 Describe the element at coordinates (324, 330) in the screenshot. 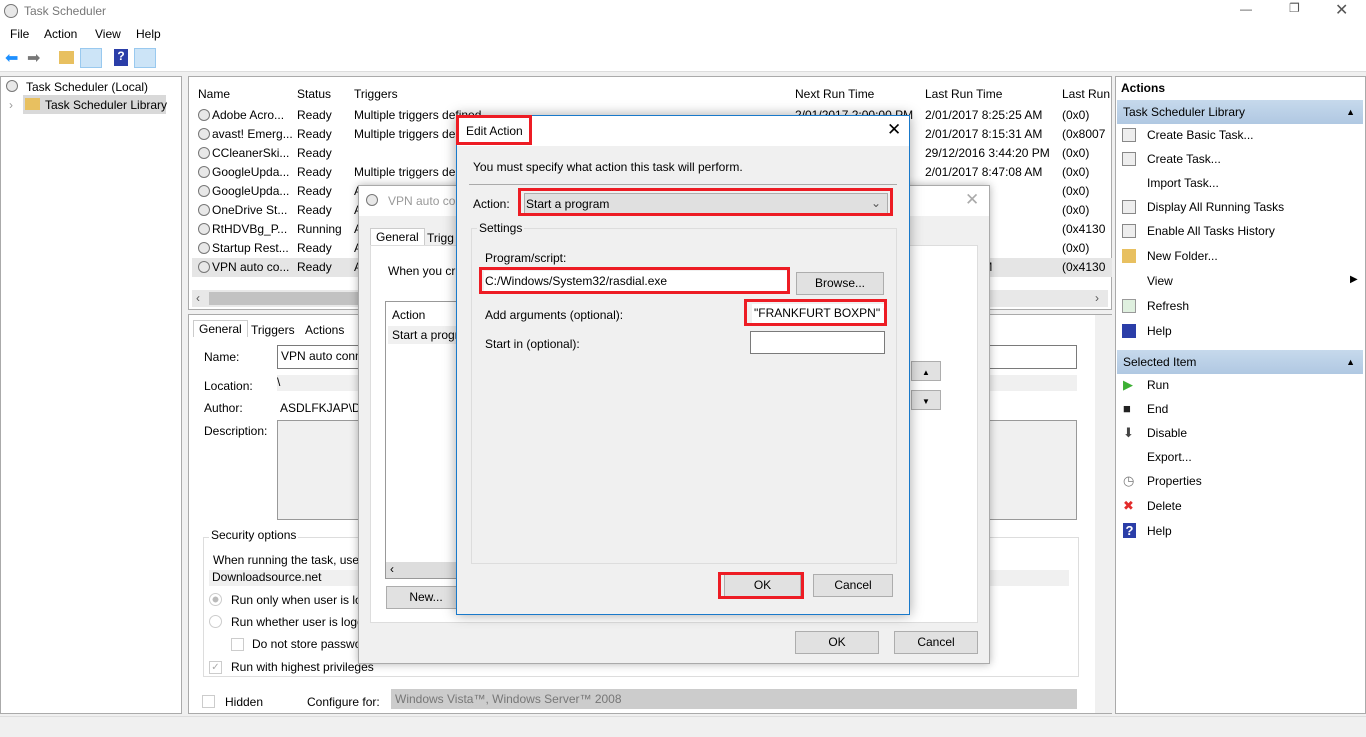

I see `tab-actions: Actions` at that location.